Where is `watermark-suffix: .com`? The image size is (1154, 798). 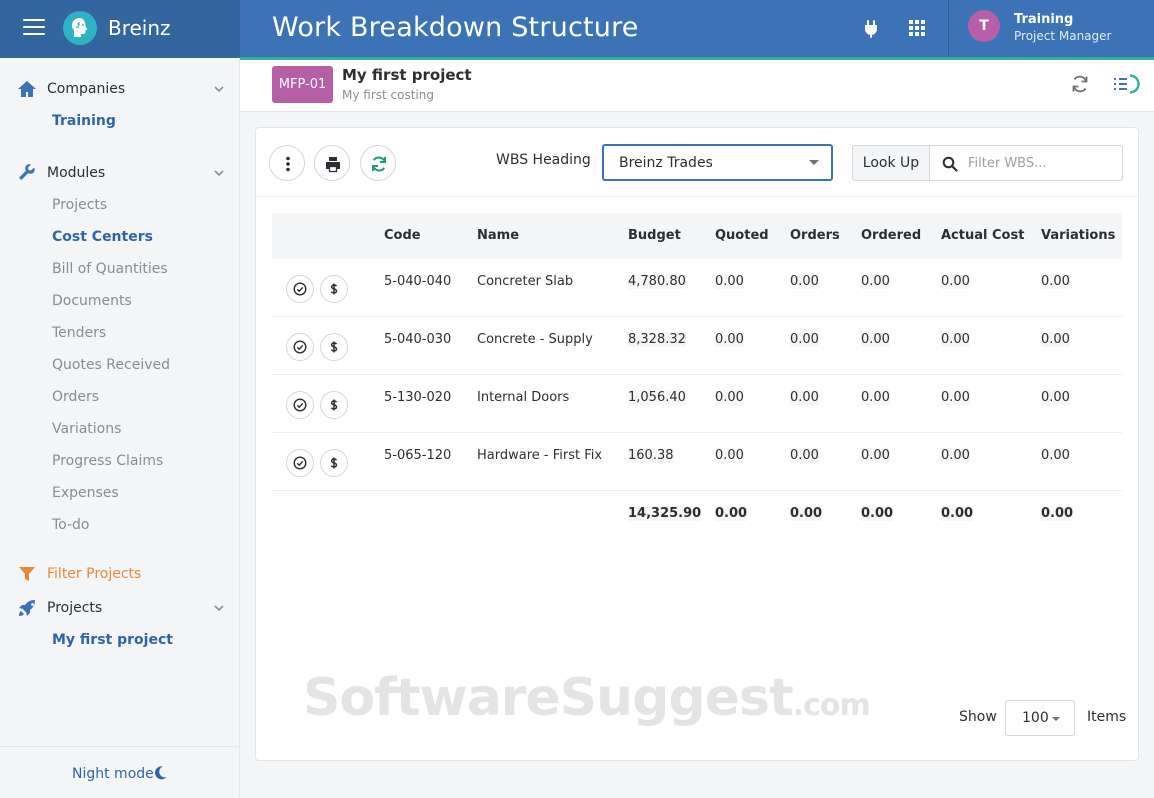 watermark-suffix: .com is located at coordinates (831, 705).